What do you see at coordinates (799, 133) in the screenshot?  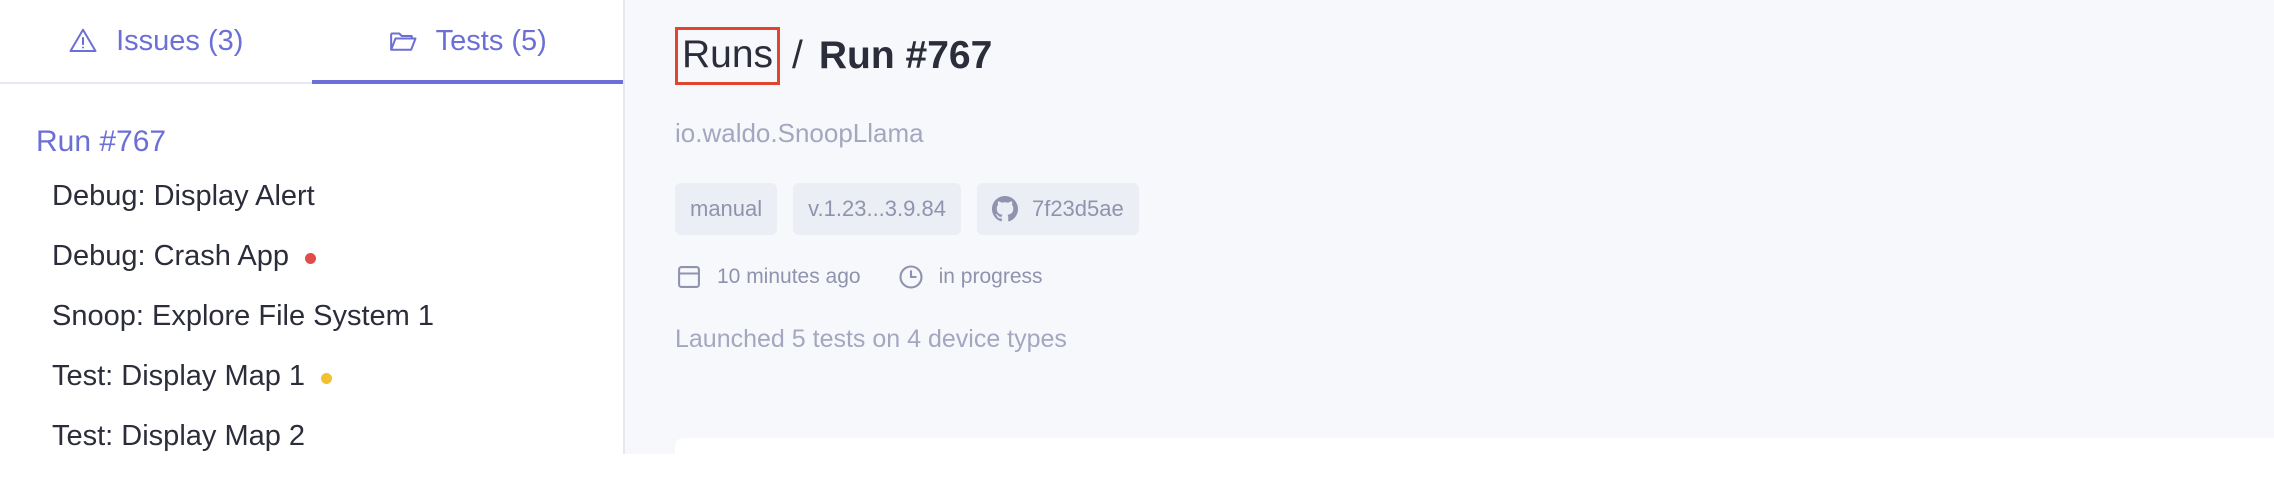 I see `app-bundle-id: io.waldo.SnoopLlama` at bounding box center [799, 133].